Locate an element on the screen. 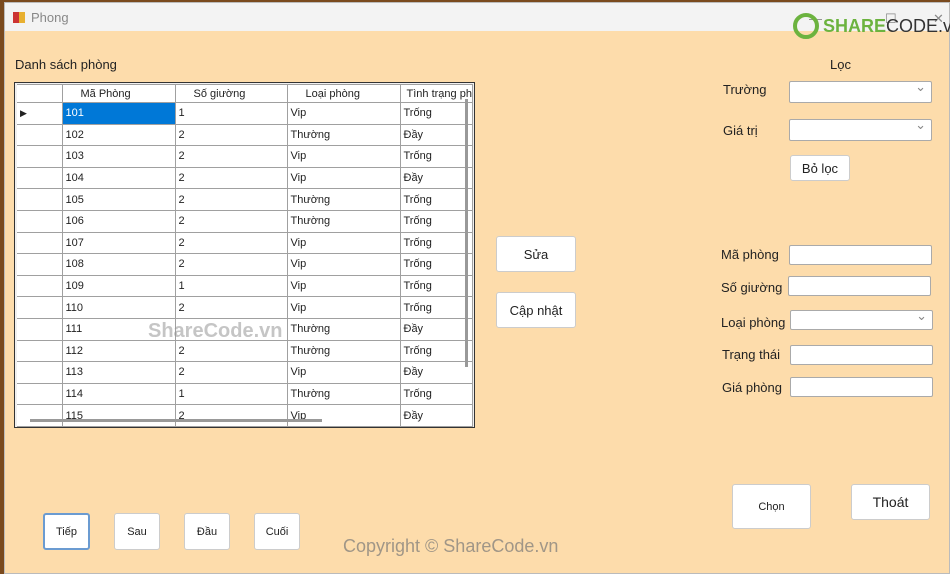 The height and width of the screenshot is (574, 950). room-type-combobox is located at coordinates (861, 319).